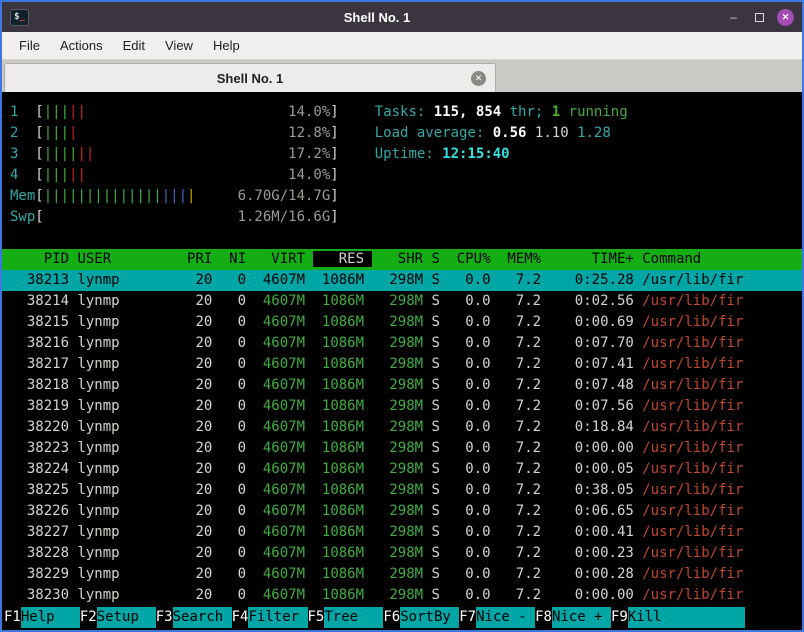 This screenshot has height=632, width=804. I want to click on cpu-meter-3-label: 3, so click(23, 154).